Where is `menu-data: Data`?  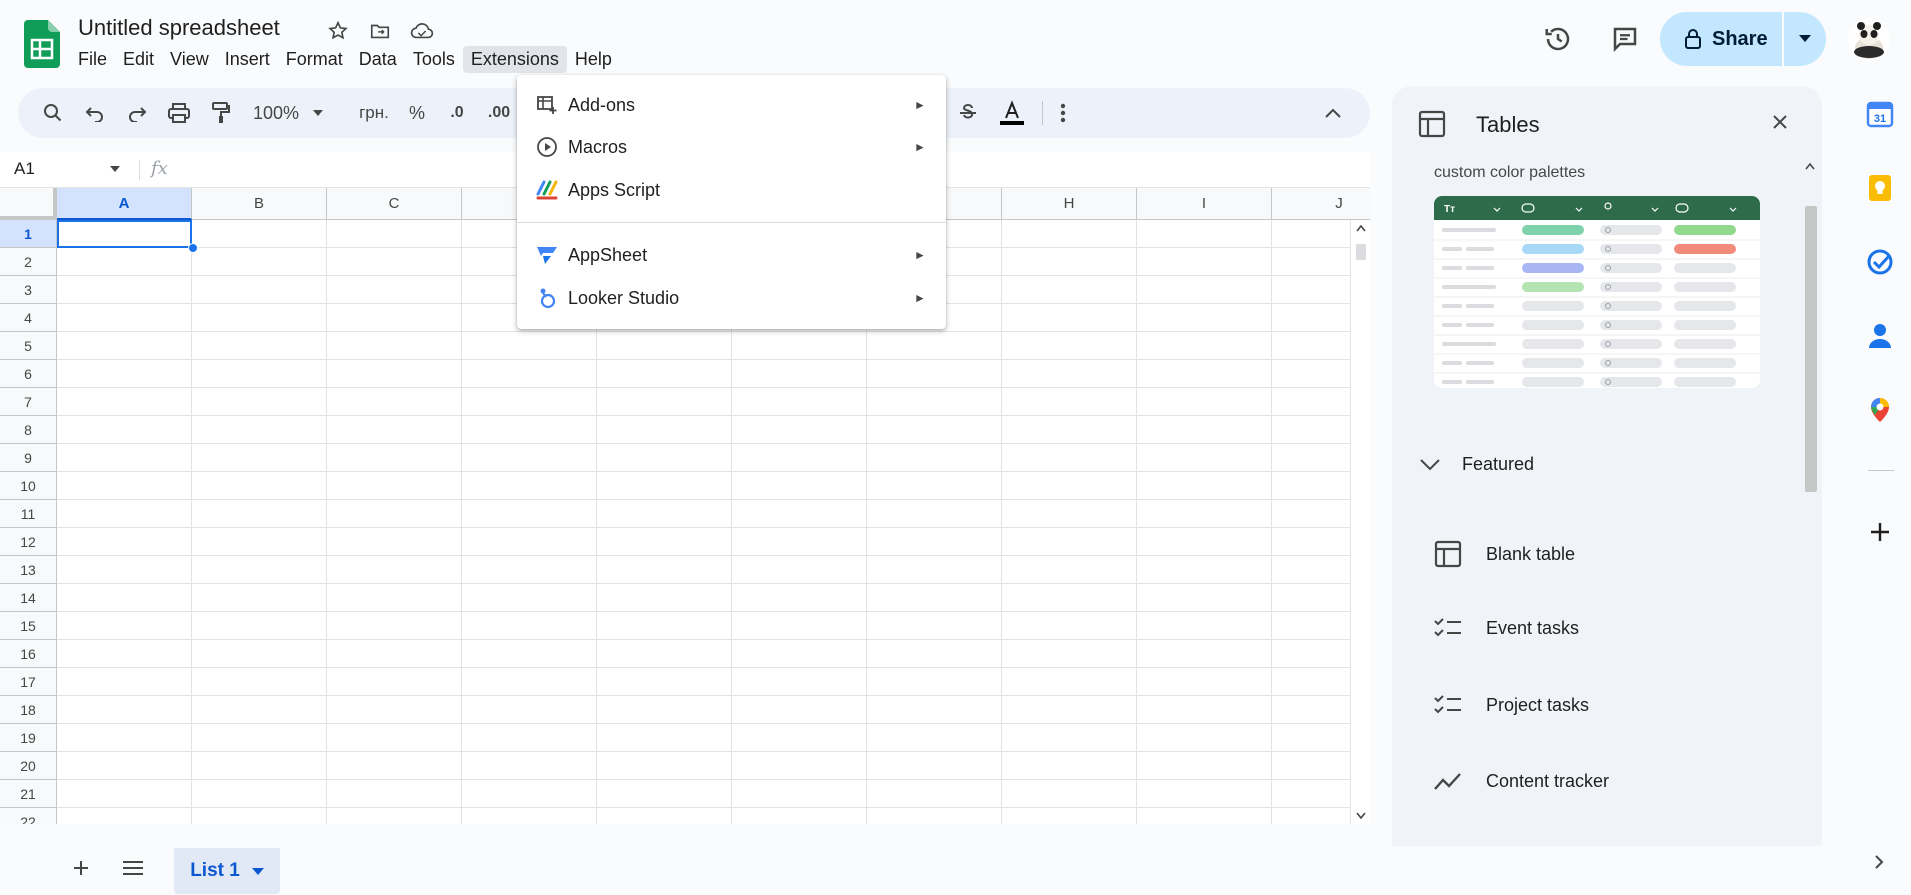
menu-data: Data is located at coordinates (378, 59).